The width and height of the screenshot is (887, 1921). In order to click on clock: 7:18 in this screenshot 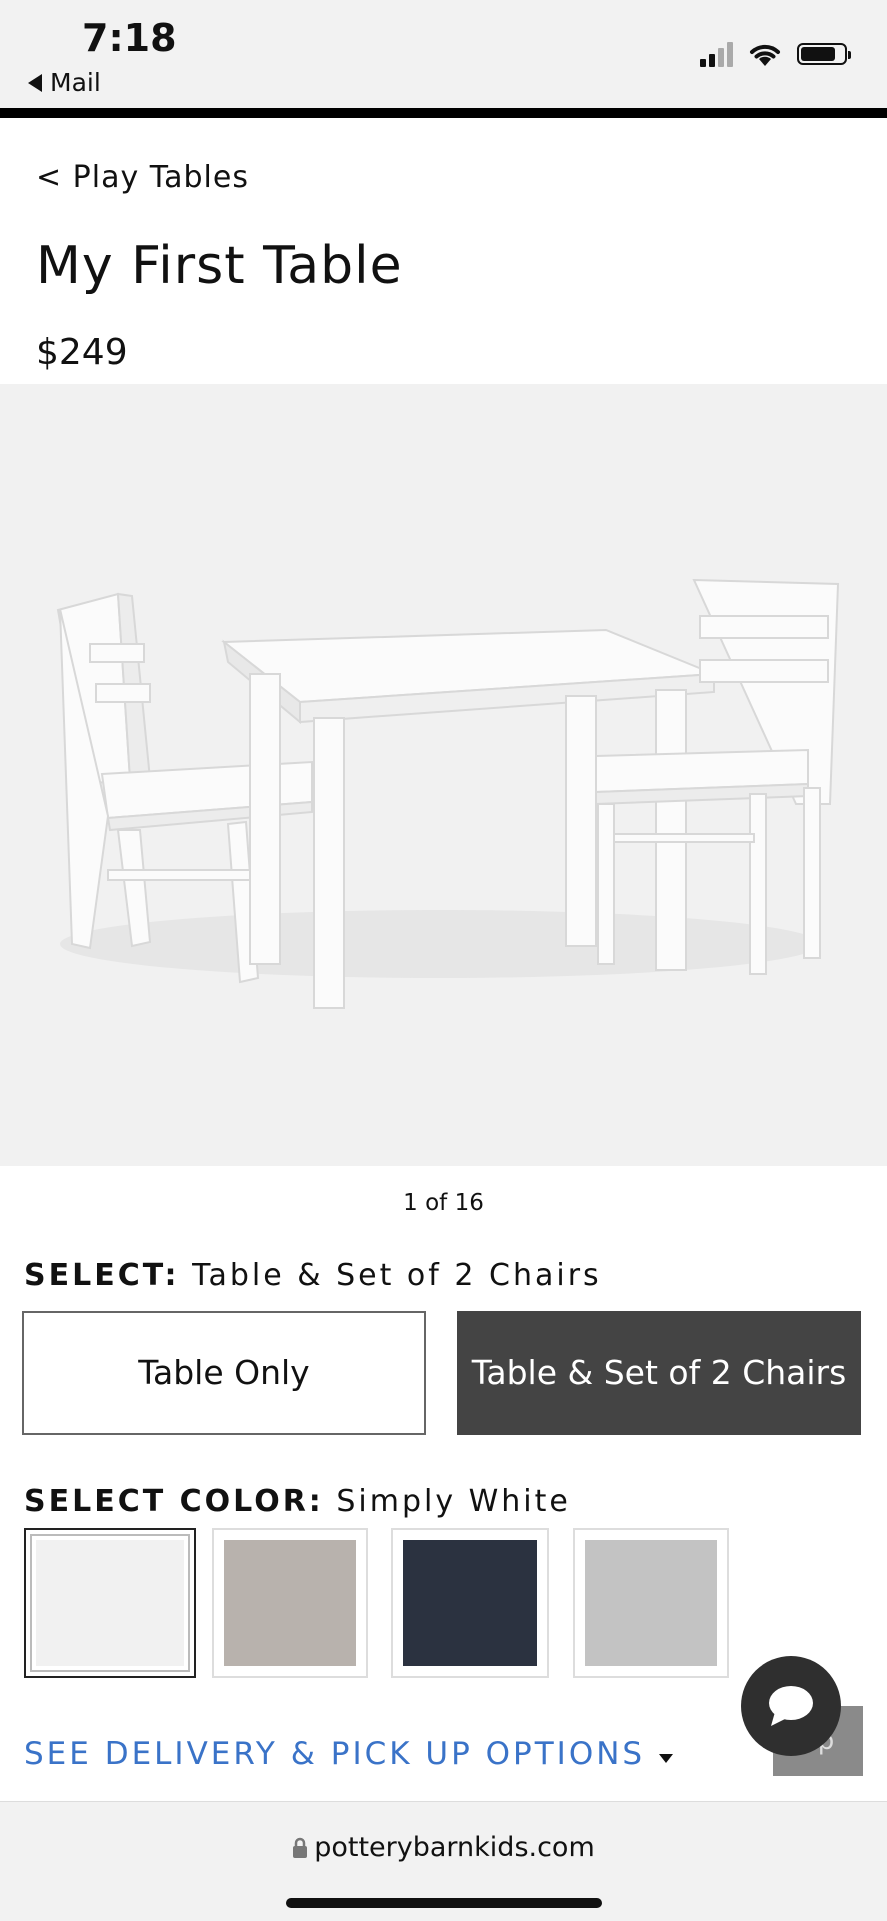, I will do `click(129, 38)`.